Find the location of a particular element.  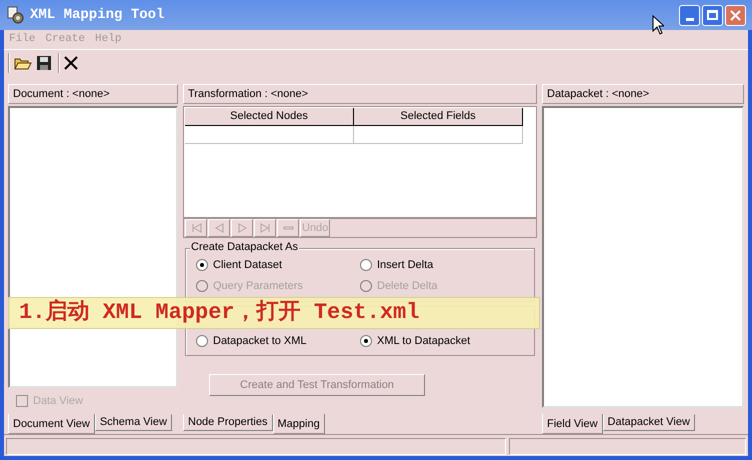

annotation-banner: 1.启动 XML Mapper，打开 Test.xml is located at coordinates (274, 313).